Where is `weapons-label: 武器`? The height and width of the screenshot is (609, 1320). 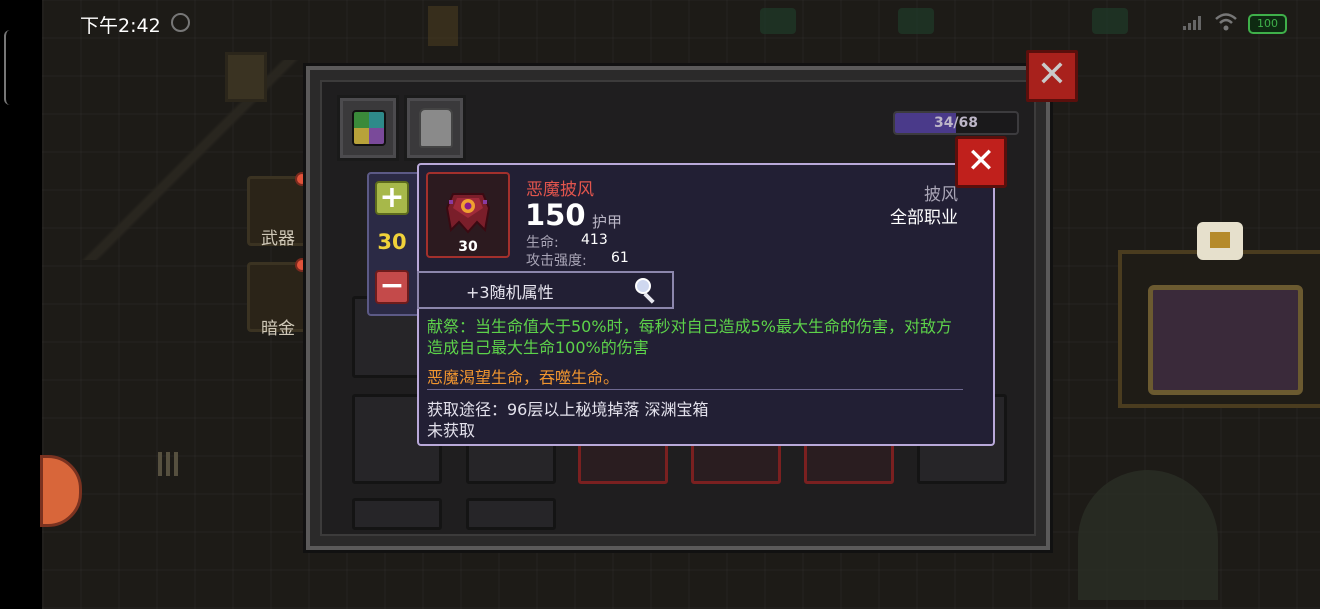
weapons-label: 武器 is located at coordinates (278, 239).